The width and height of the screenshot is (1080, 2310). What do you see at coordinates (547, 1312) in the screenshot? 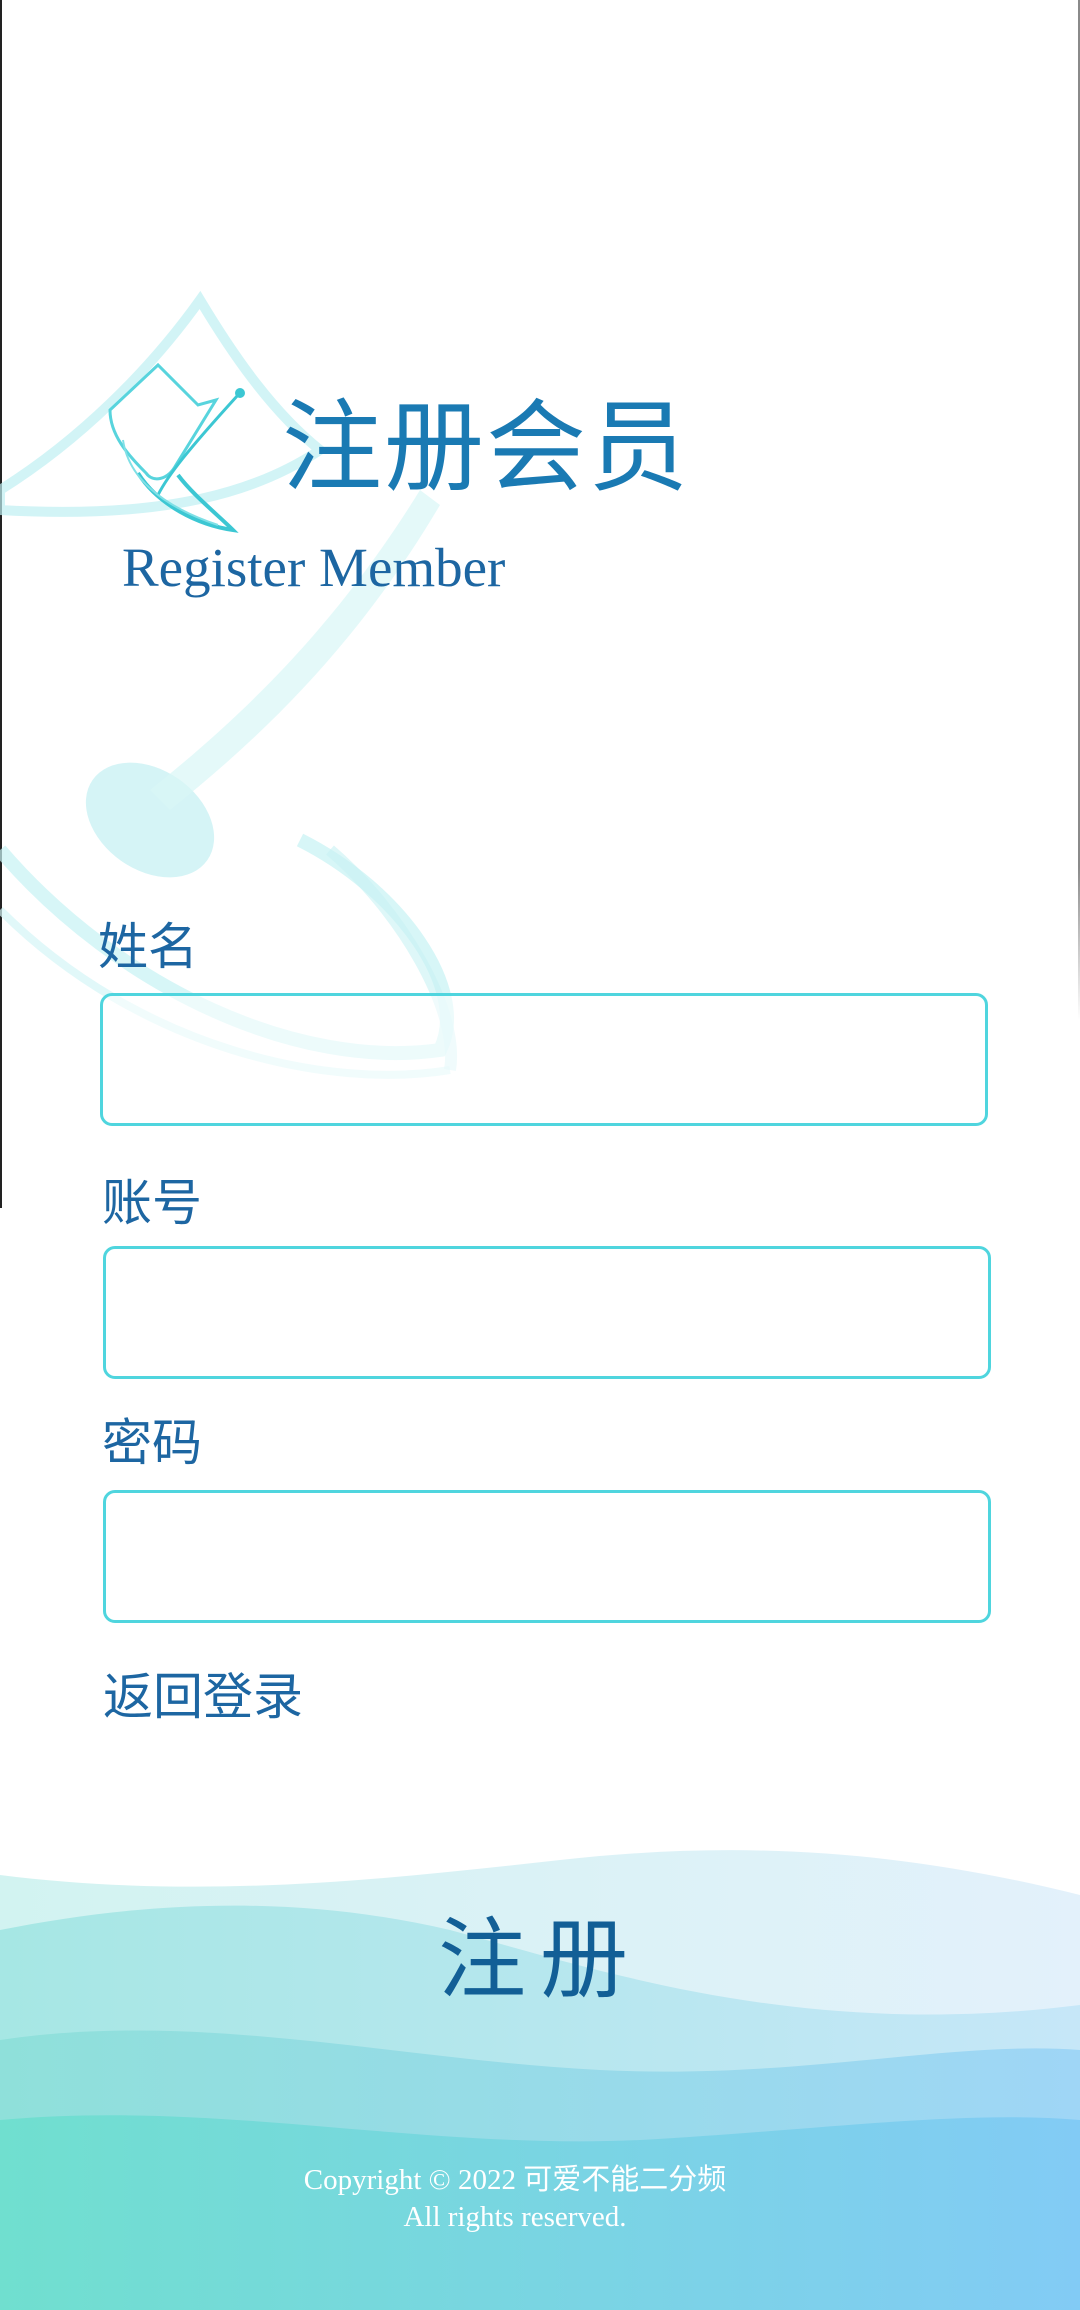
I see `account-input` at bounding box center [547, 1312].